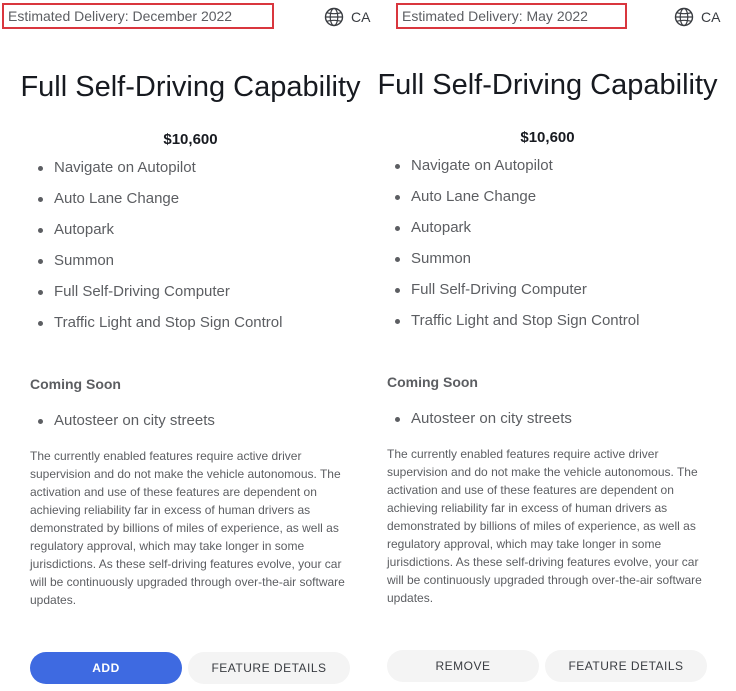 This screenshot has width=736, height=691. What do you see at coordinates (106, 668) in the screenshot?
I see `add-button: ADD` at bounding box center [106, 668].